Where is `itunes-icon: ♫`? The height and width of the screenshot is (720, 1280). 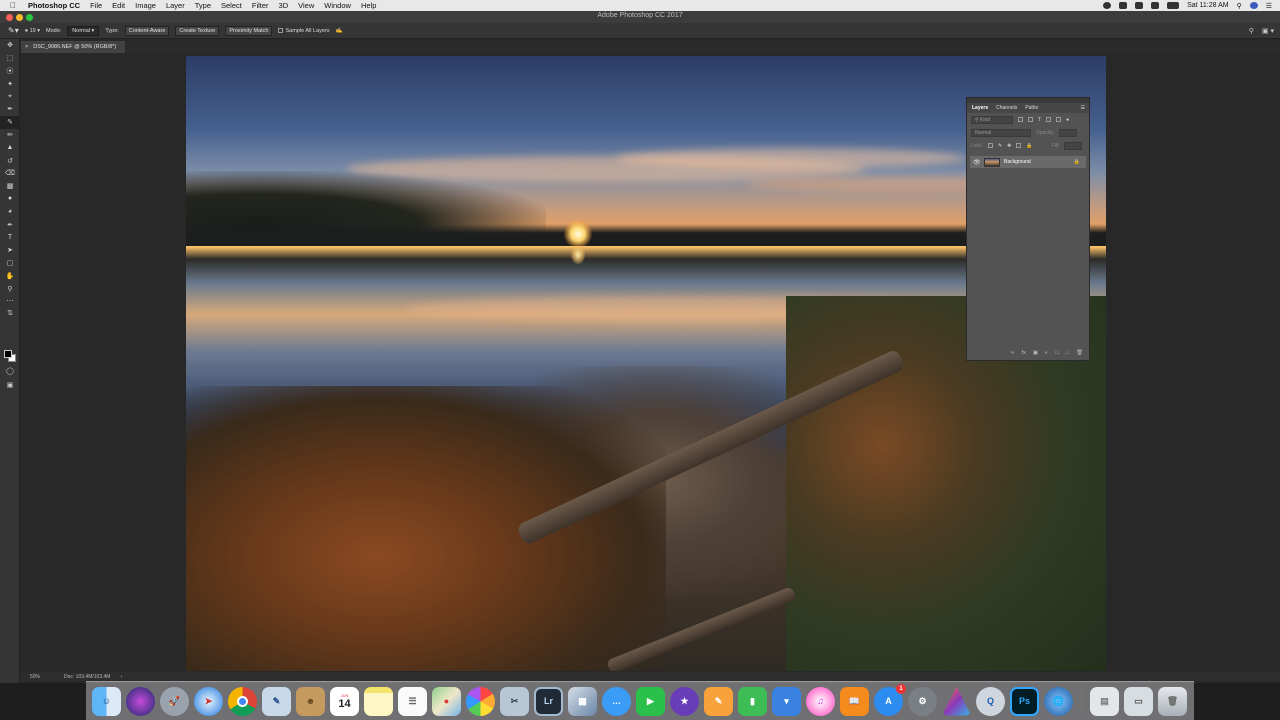 itunes-icon: ♫ is located at coordinates (820, 701).